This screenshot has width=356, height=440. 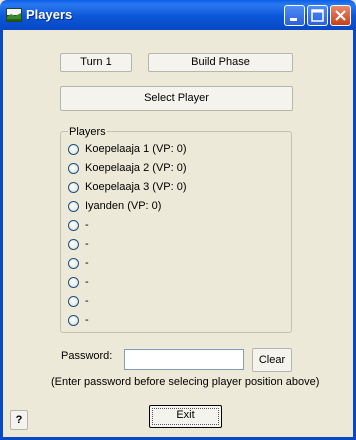 I want to click on player-radio-5: -, so click(x=78, y=225).